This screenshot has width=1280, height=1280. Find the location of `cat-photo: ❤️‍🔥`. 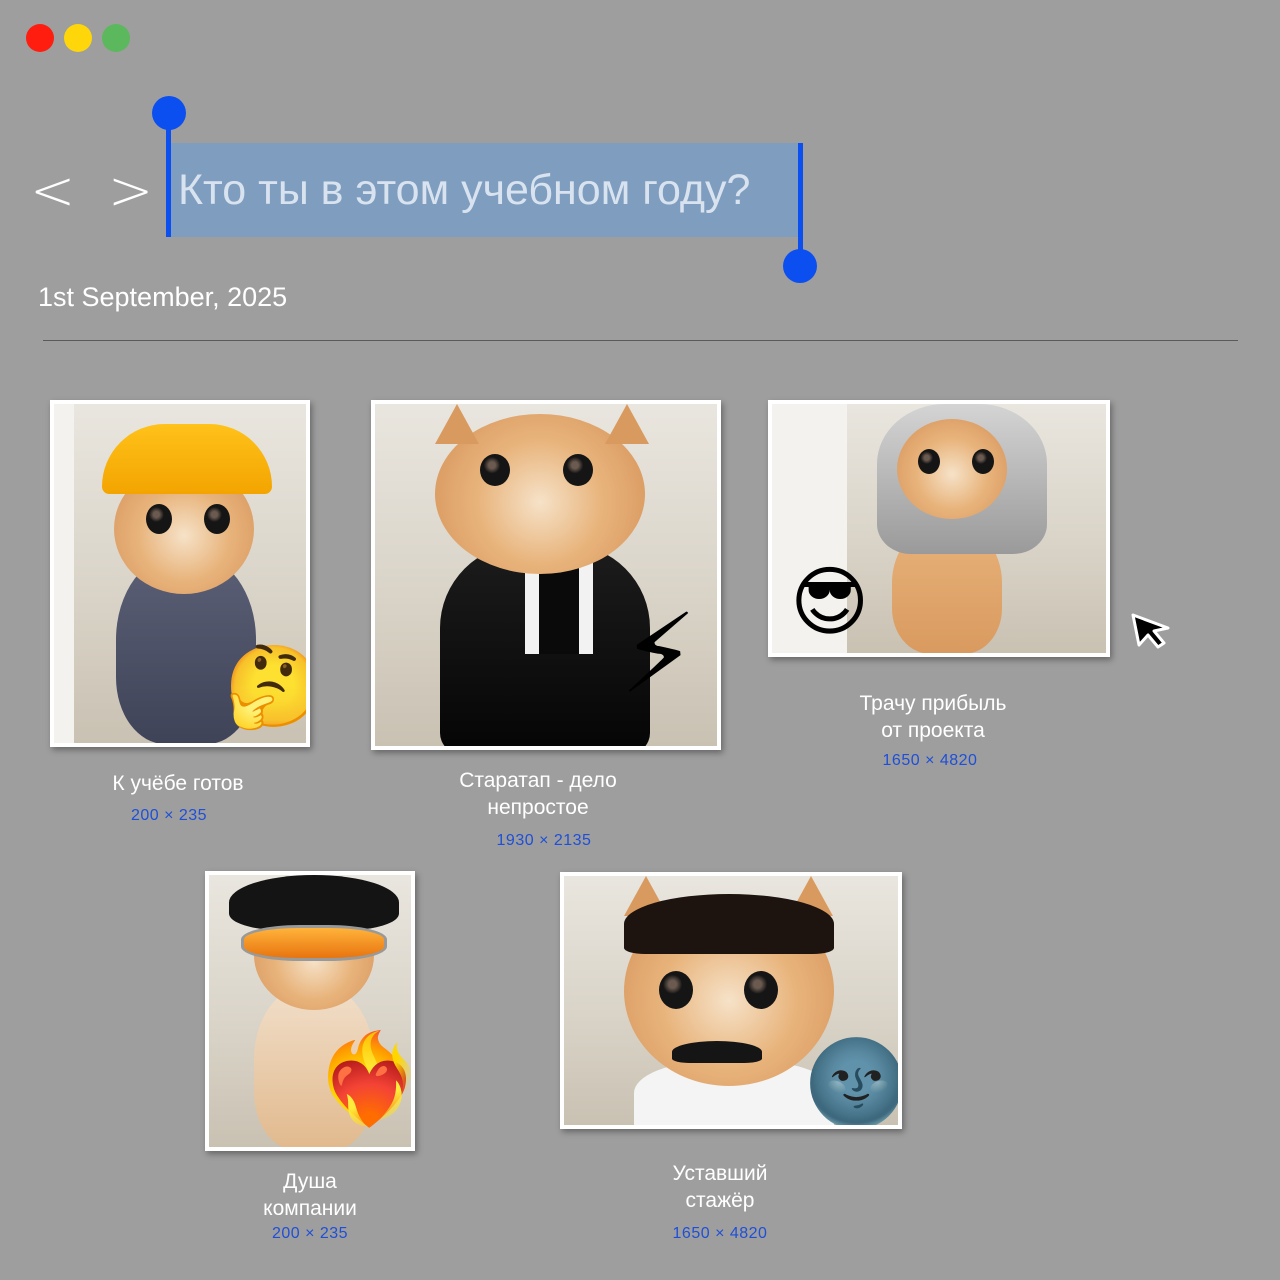

cat-photo: ❤️‍🔥 is located at coordinates (310, 1011).